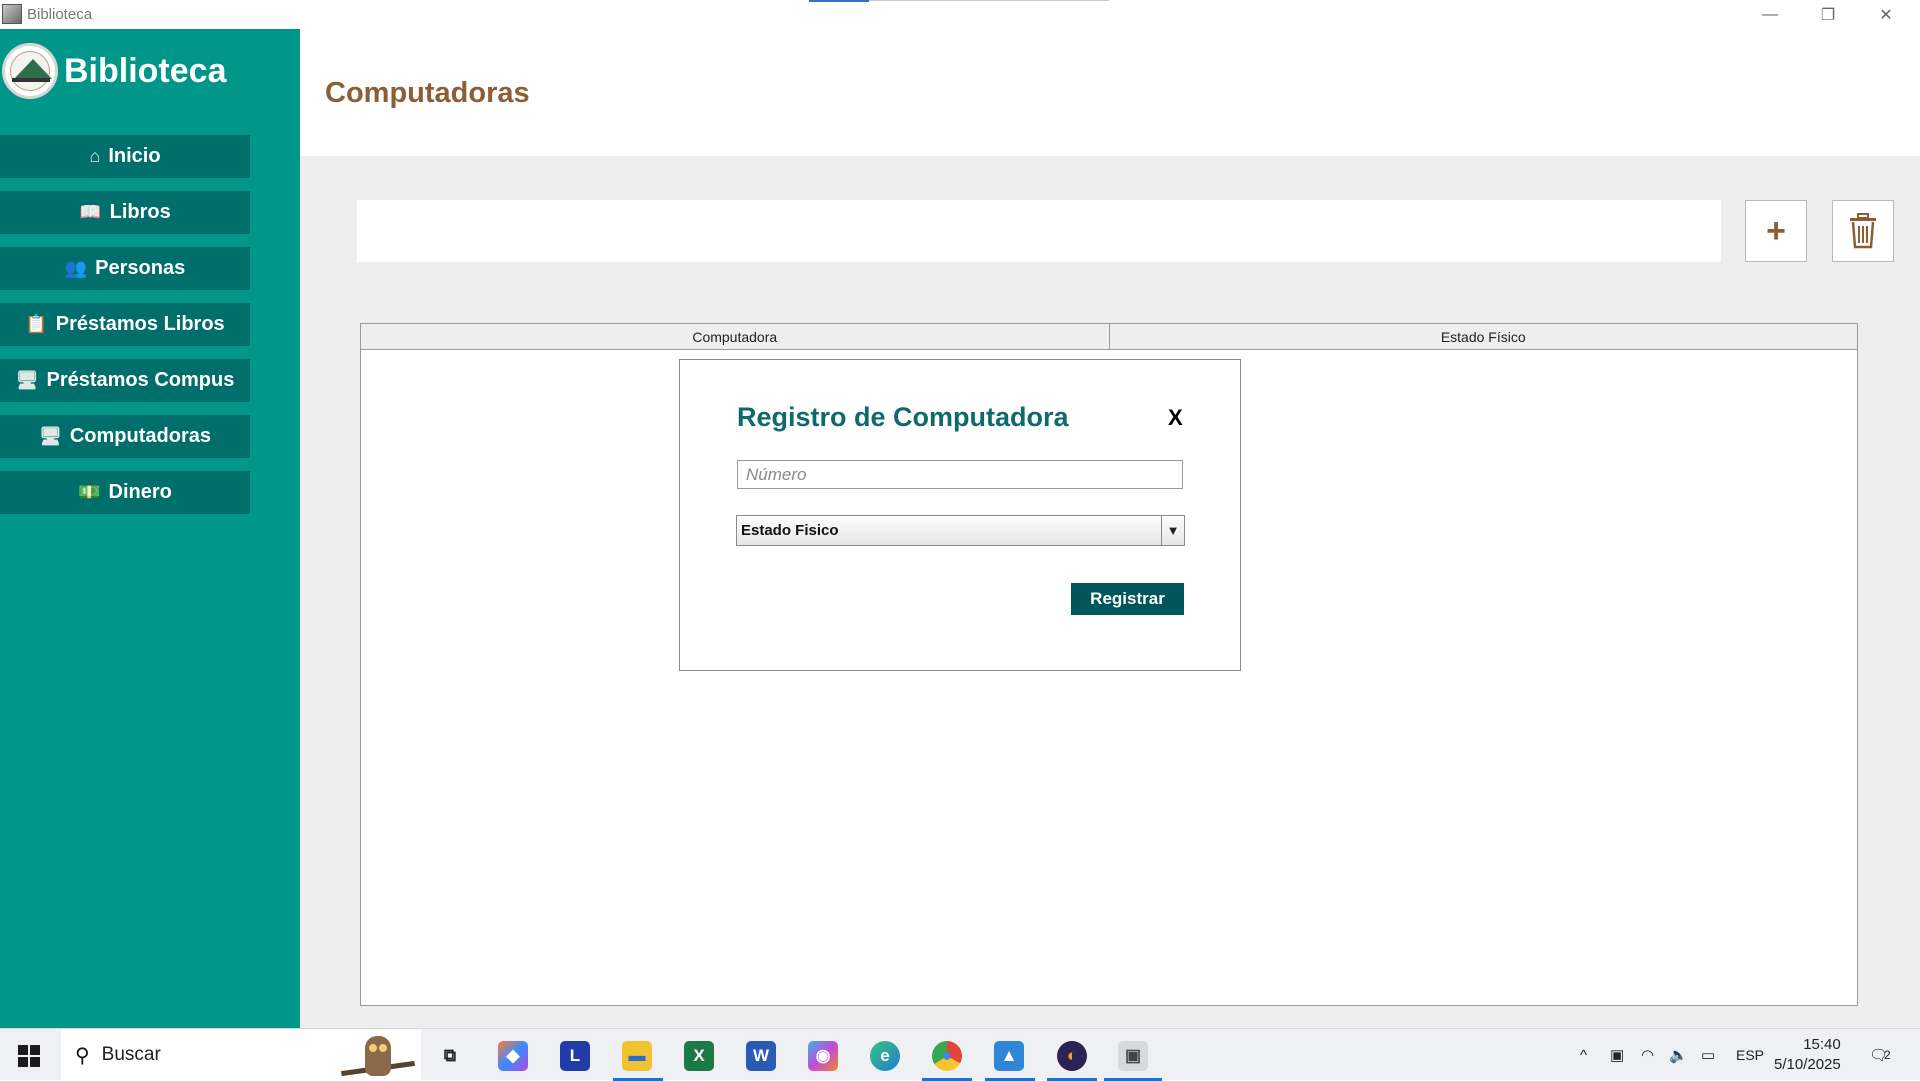  Describe the element at coordinates (36, 324) in the screenshot. I see `clipboard-icon: 📋` at that location.